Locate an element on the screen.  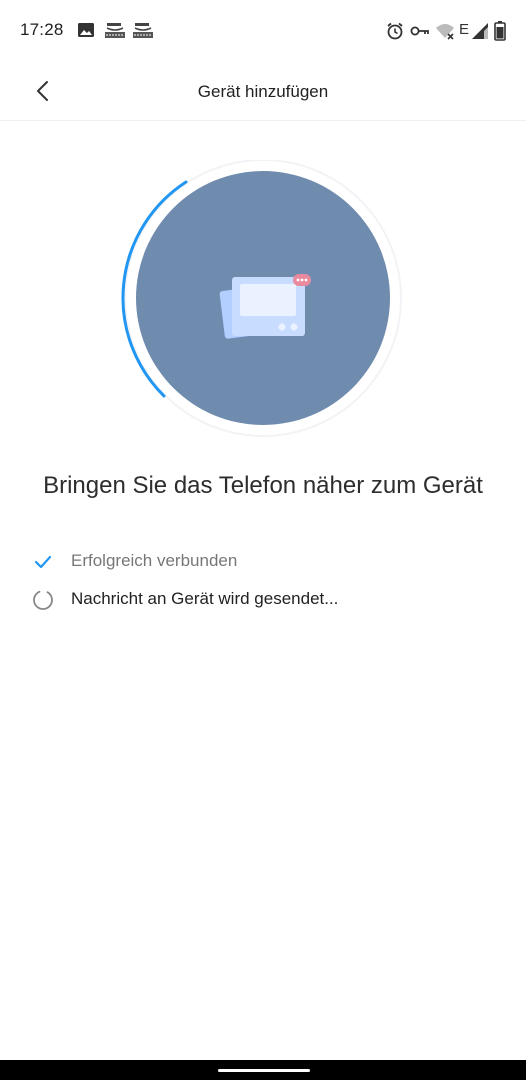
header: Gerät hinzufügen is located at coordinates (263, 91).